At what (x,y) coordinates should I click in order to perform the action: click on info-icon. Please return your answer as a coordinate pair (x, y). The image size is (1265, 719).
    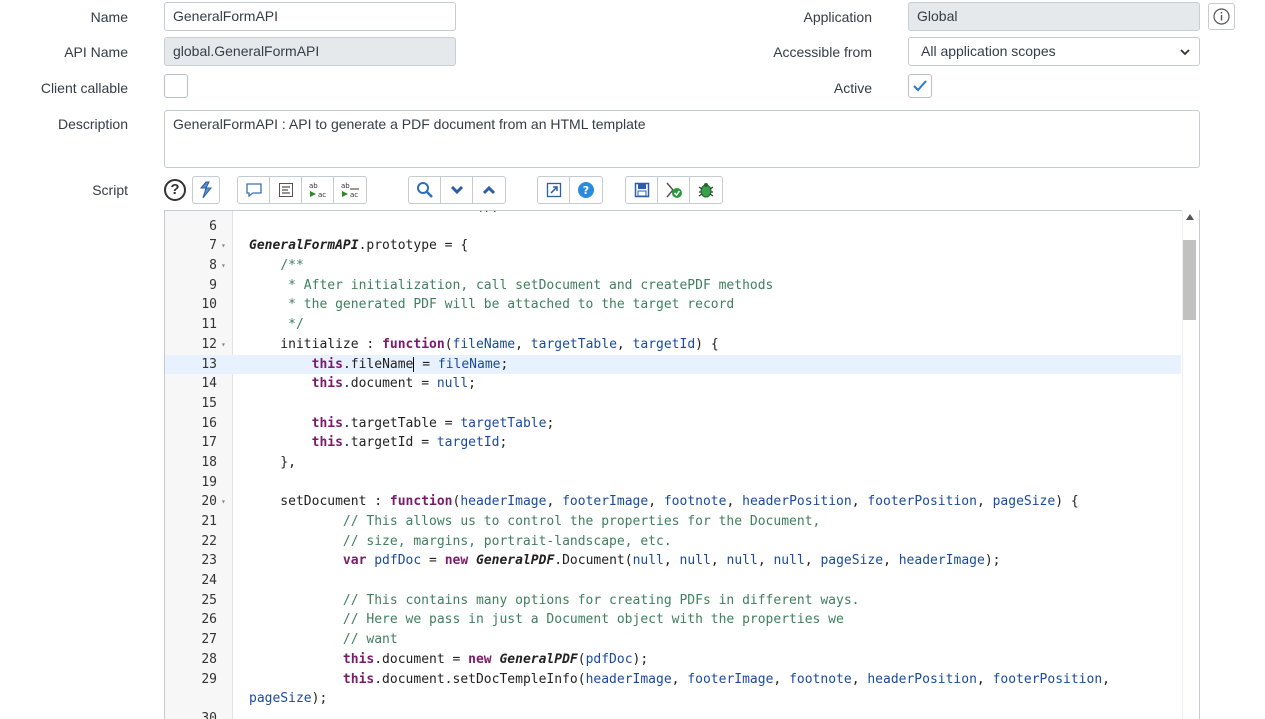
    Looking at the image, I should click on (1221, 16).